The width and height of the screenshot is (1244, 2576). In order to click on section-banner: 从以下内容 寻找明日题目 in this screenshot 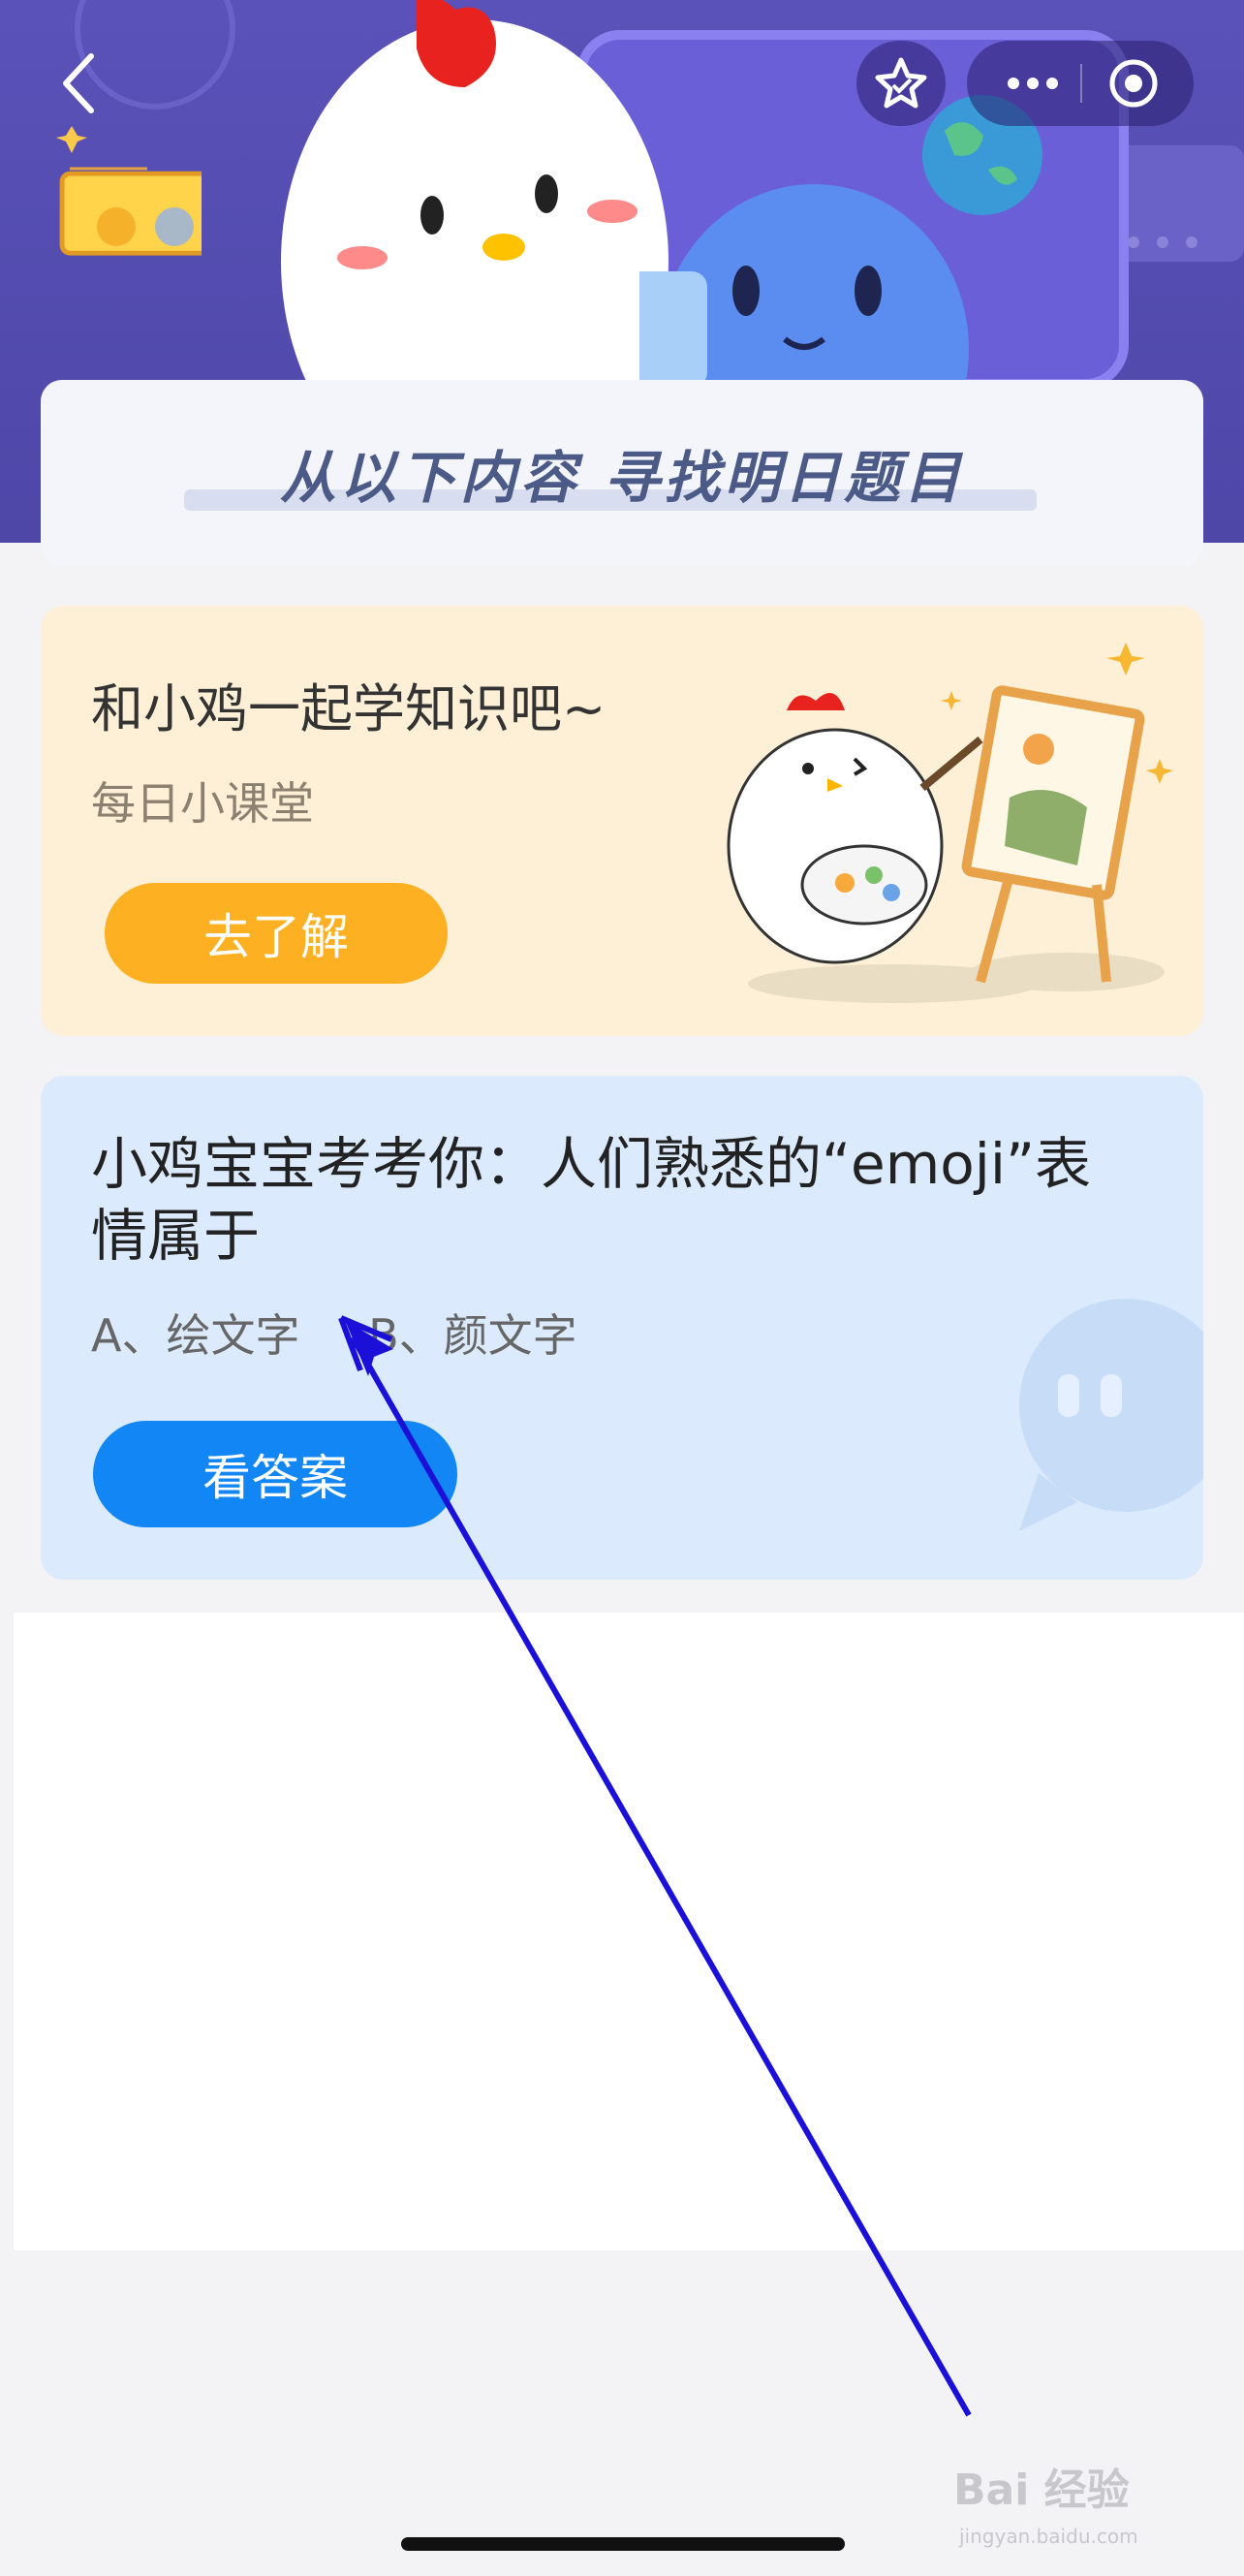, I will do `click(622, 473)`.